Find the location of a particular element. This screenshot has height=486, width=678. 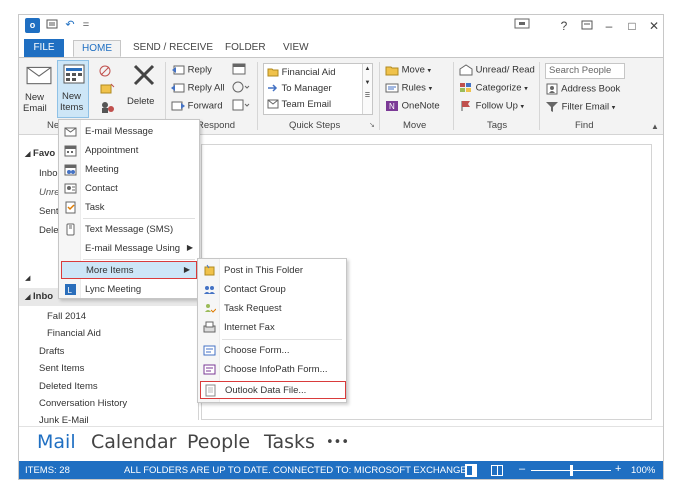

zoom-level: 100% is located at coordinates (643, 470).